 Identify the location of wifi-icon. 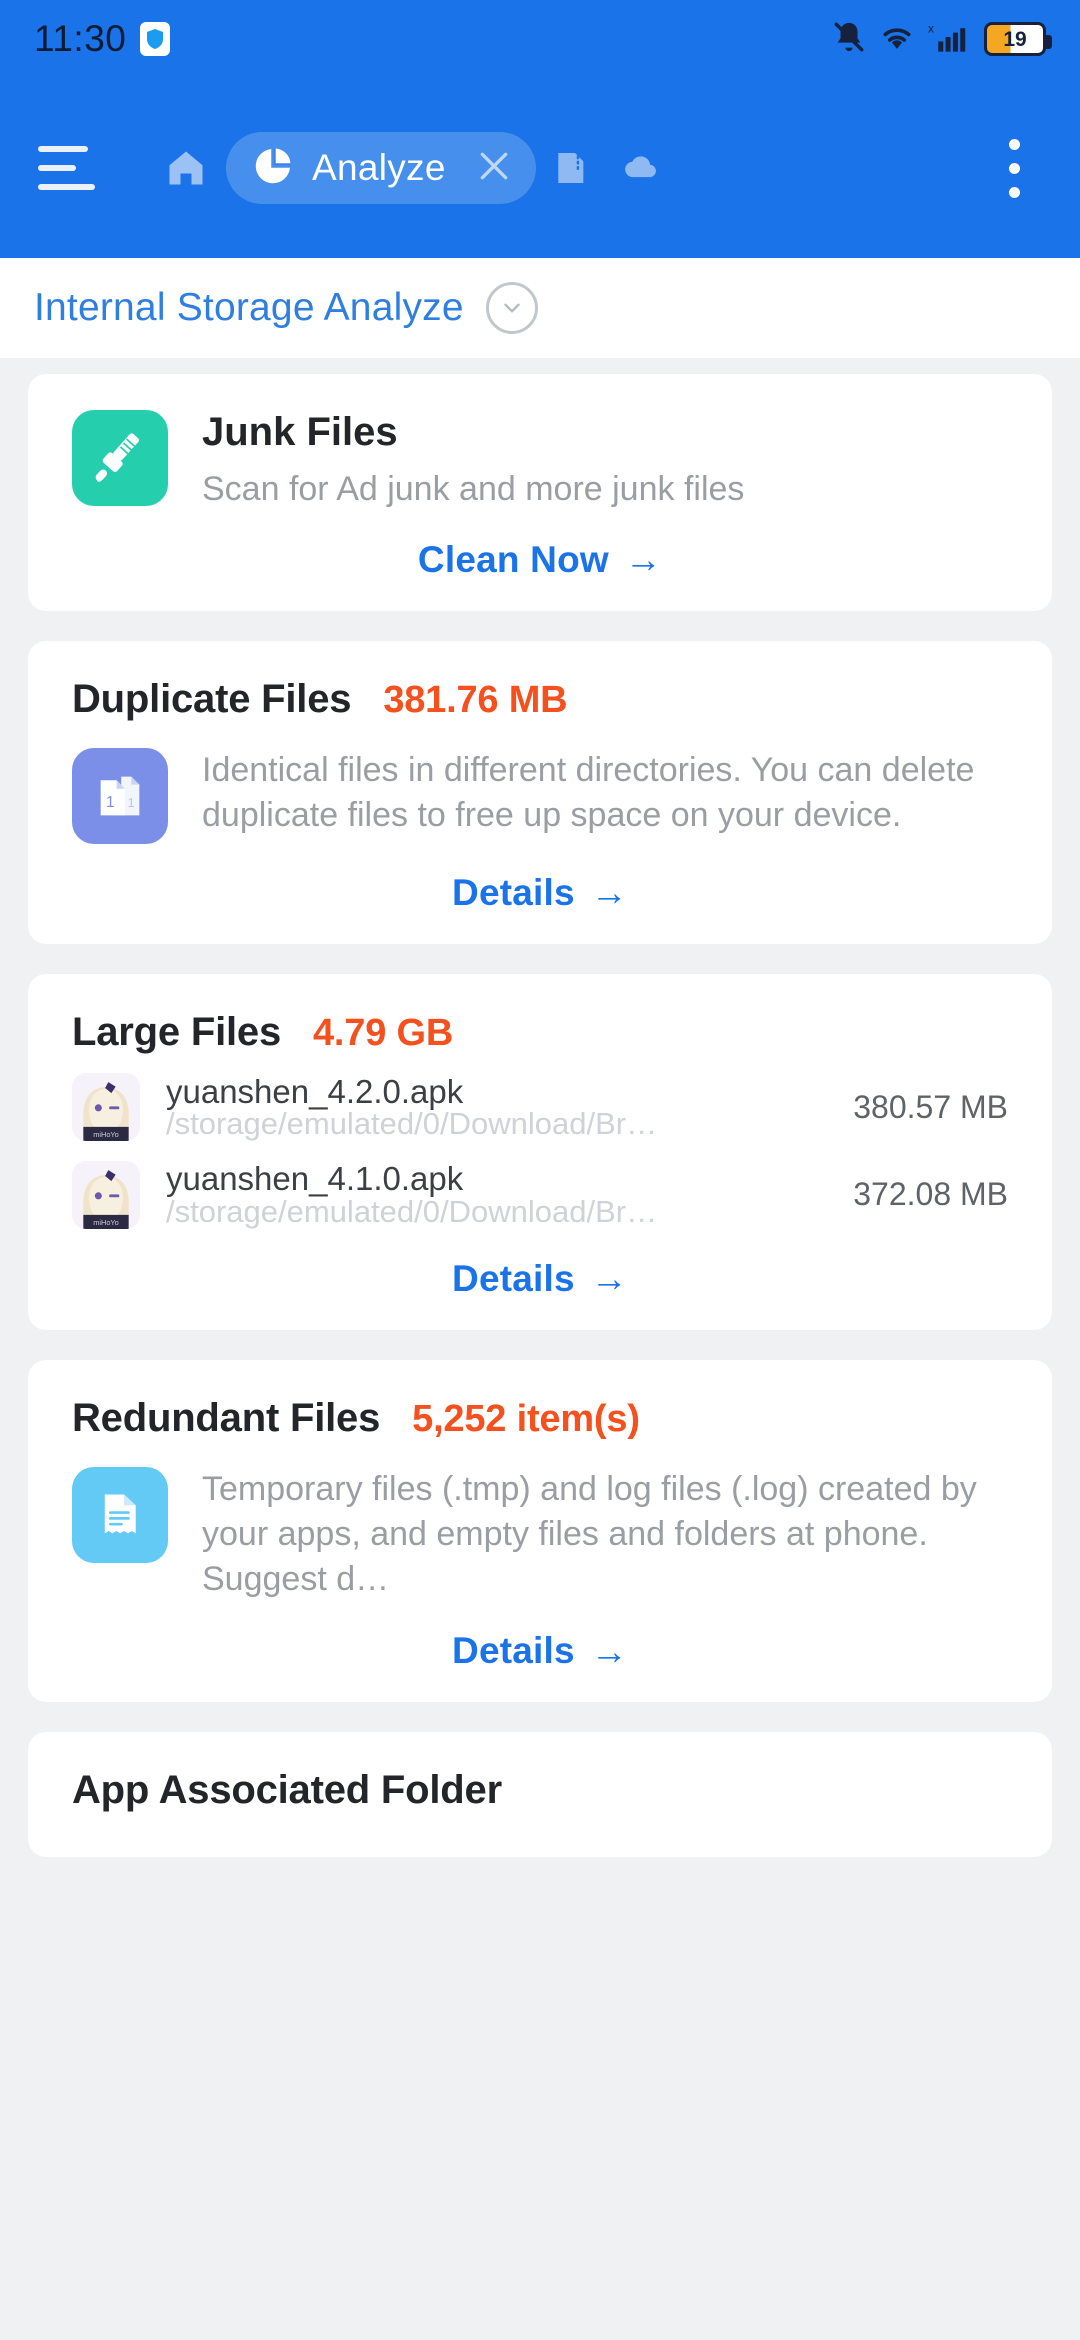
(897, 39).